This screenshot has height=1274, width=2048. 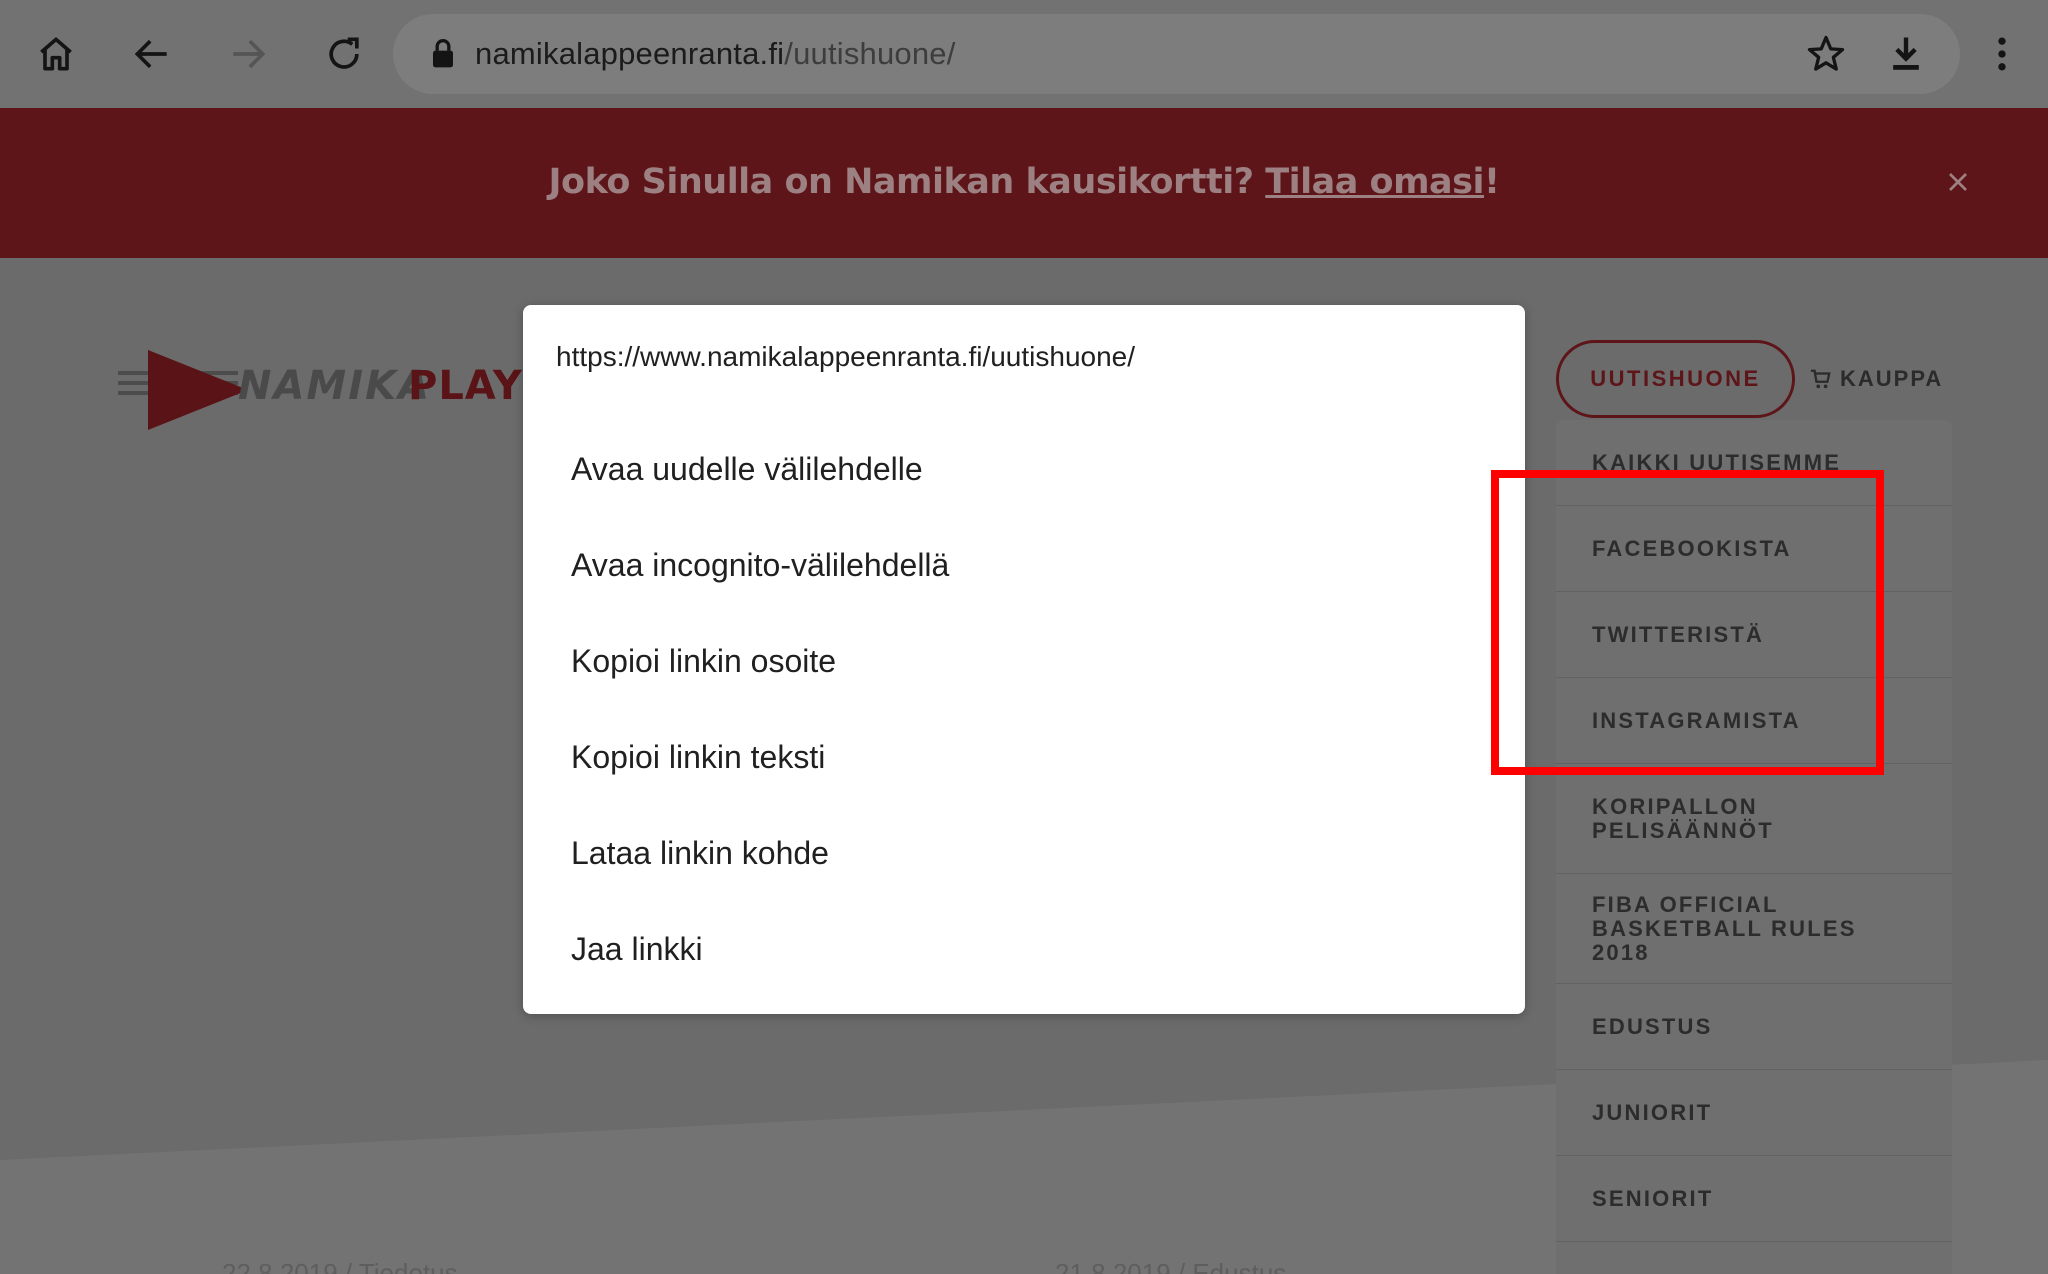 I want to click on dropdown-item-label: KORIPALLON PELISÄÄNNÖT, so click(x=1683, y=818).